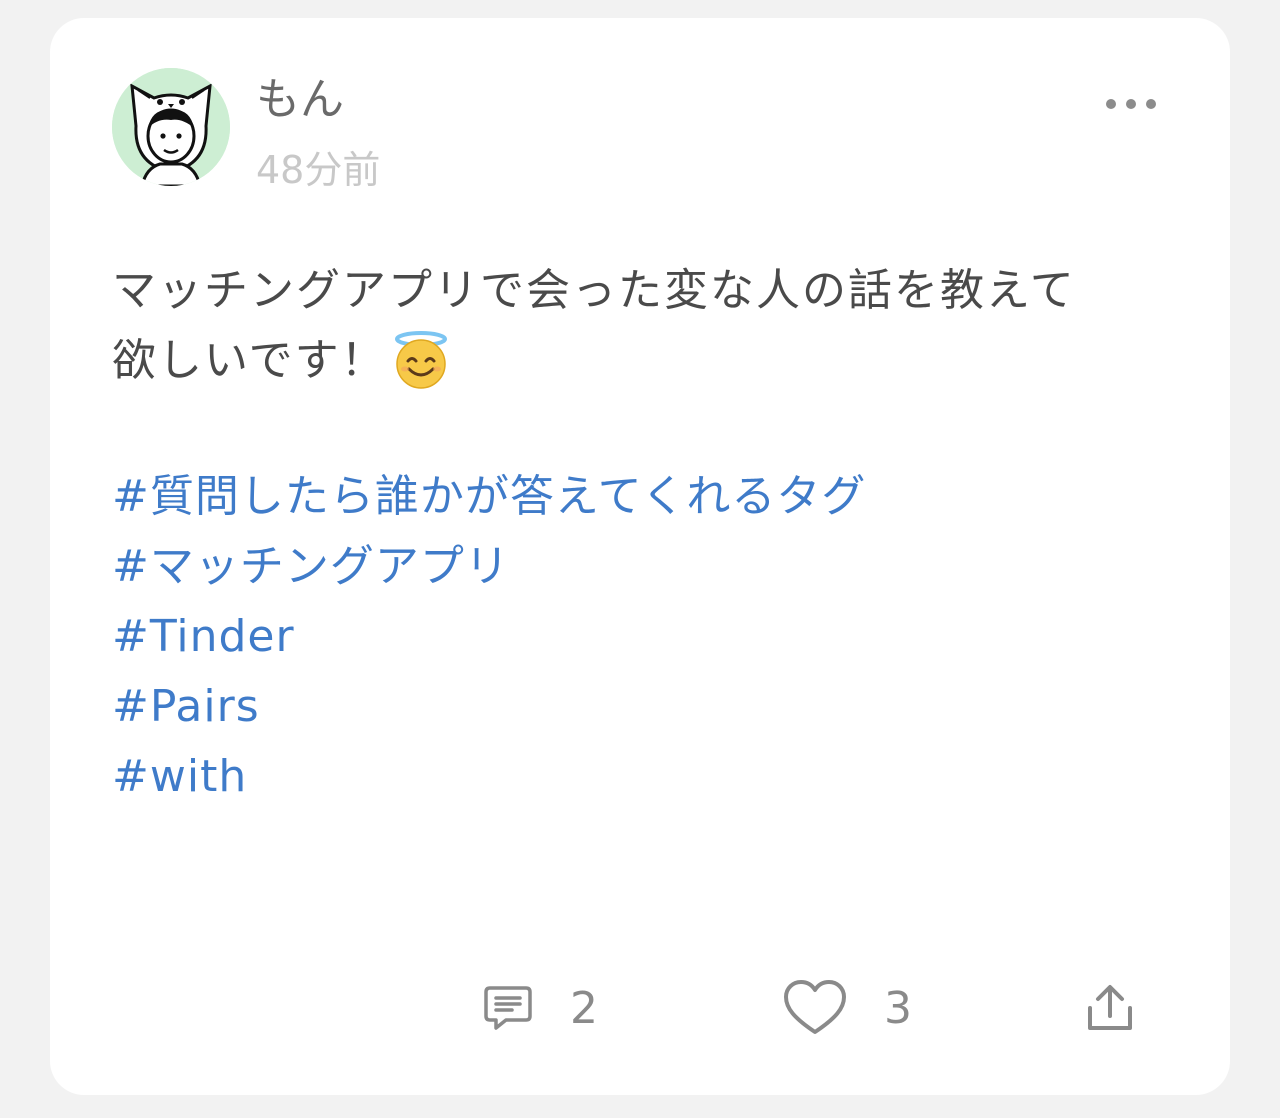 The image size is (1280, 1118). Describe the element at coordinates (898, 1008) in the screenshot. I see `like-count: 3` at that location.